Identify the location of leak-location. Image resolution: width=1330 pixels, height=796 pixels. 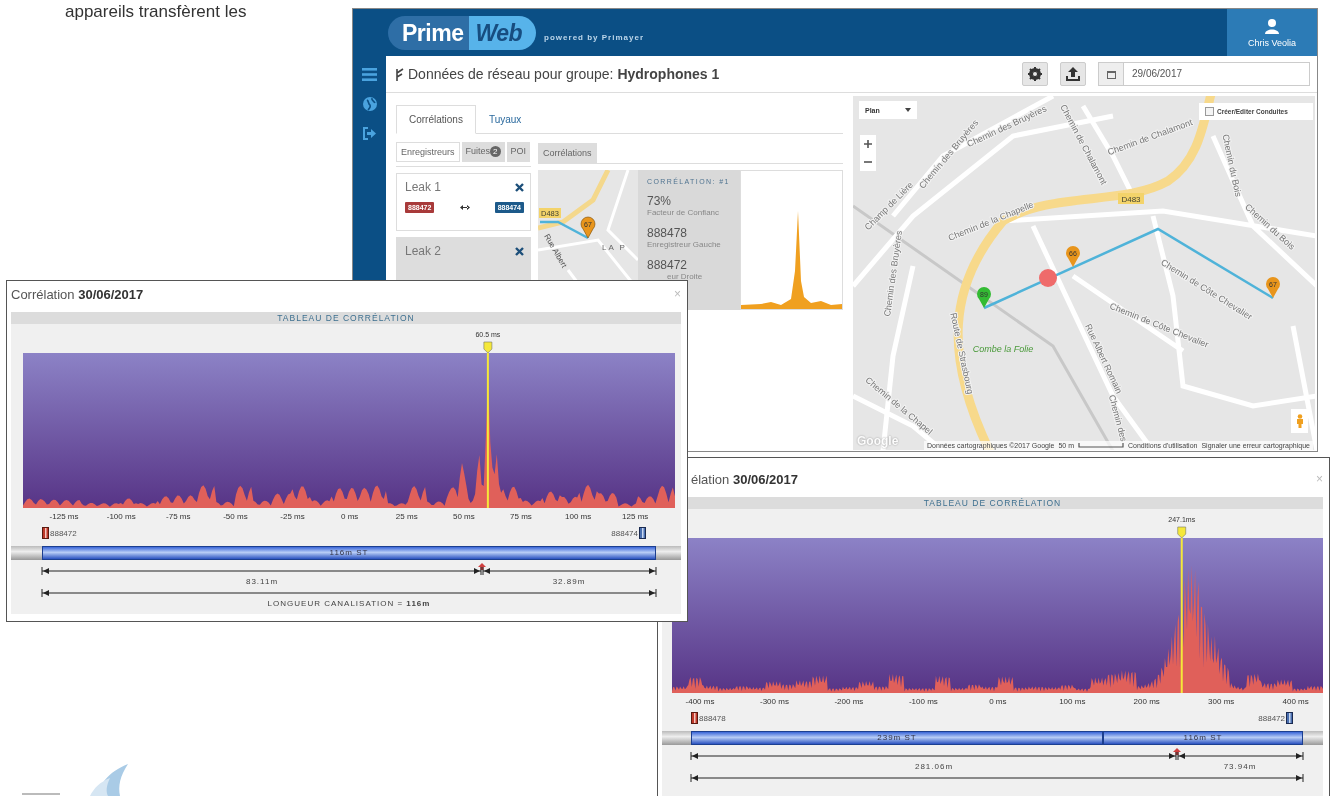
(1048, 278).